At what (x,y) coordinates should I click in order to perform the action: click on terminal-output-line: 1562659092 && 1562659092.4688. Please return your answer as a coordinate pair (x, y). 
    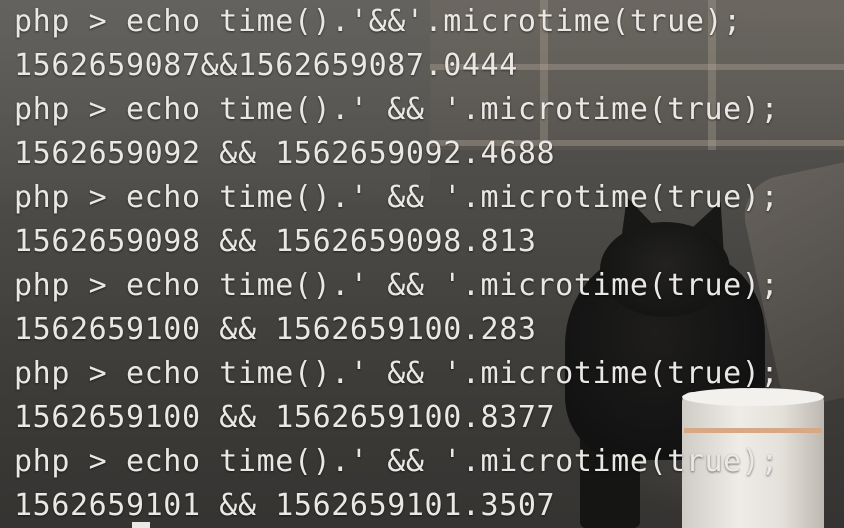
    Looking at the image, I should click on (285, 153).